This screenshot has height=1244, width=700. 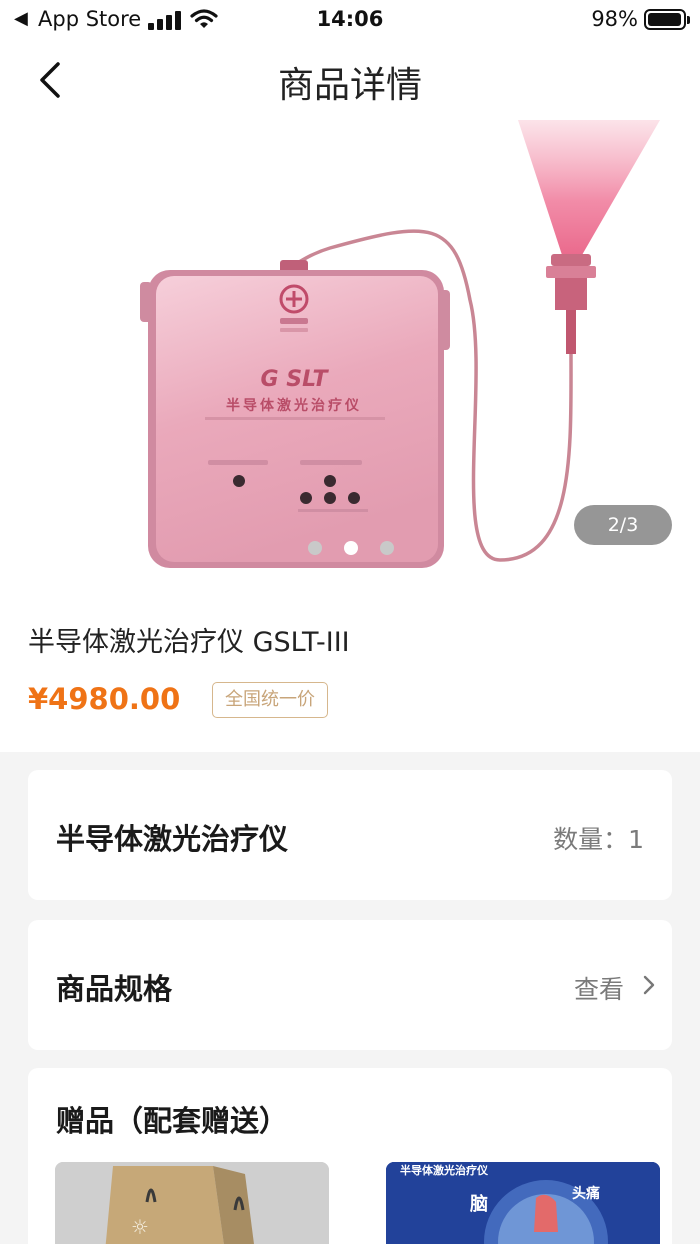 I want to click on product-info: 半导体激光治疗仪 GSLT-III ¥4980.00 全国统一价, so click(x=350, y=671).